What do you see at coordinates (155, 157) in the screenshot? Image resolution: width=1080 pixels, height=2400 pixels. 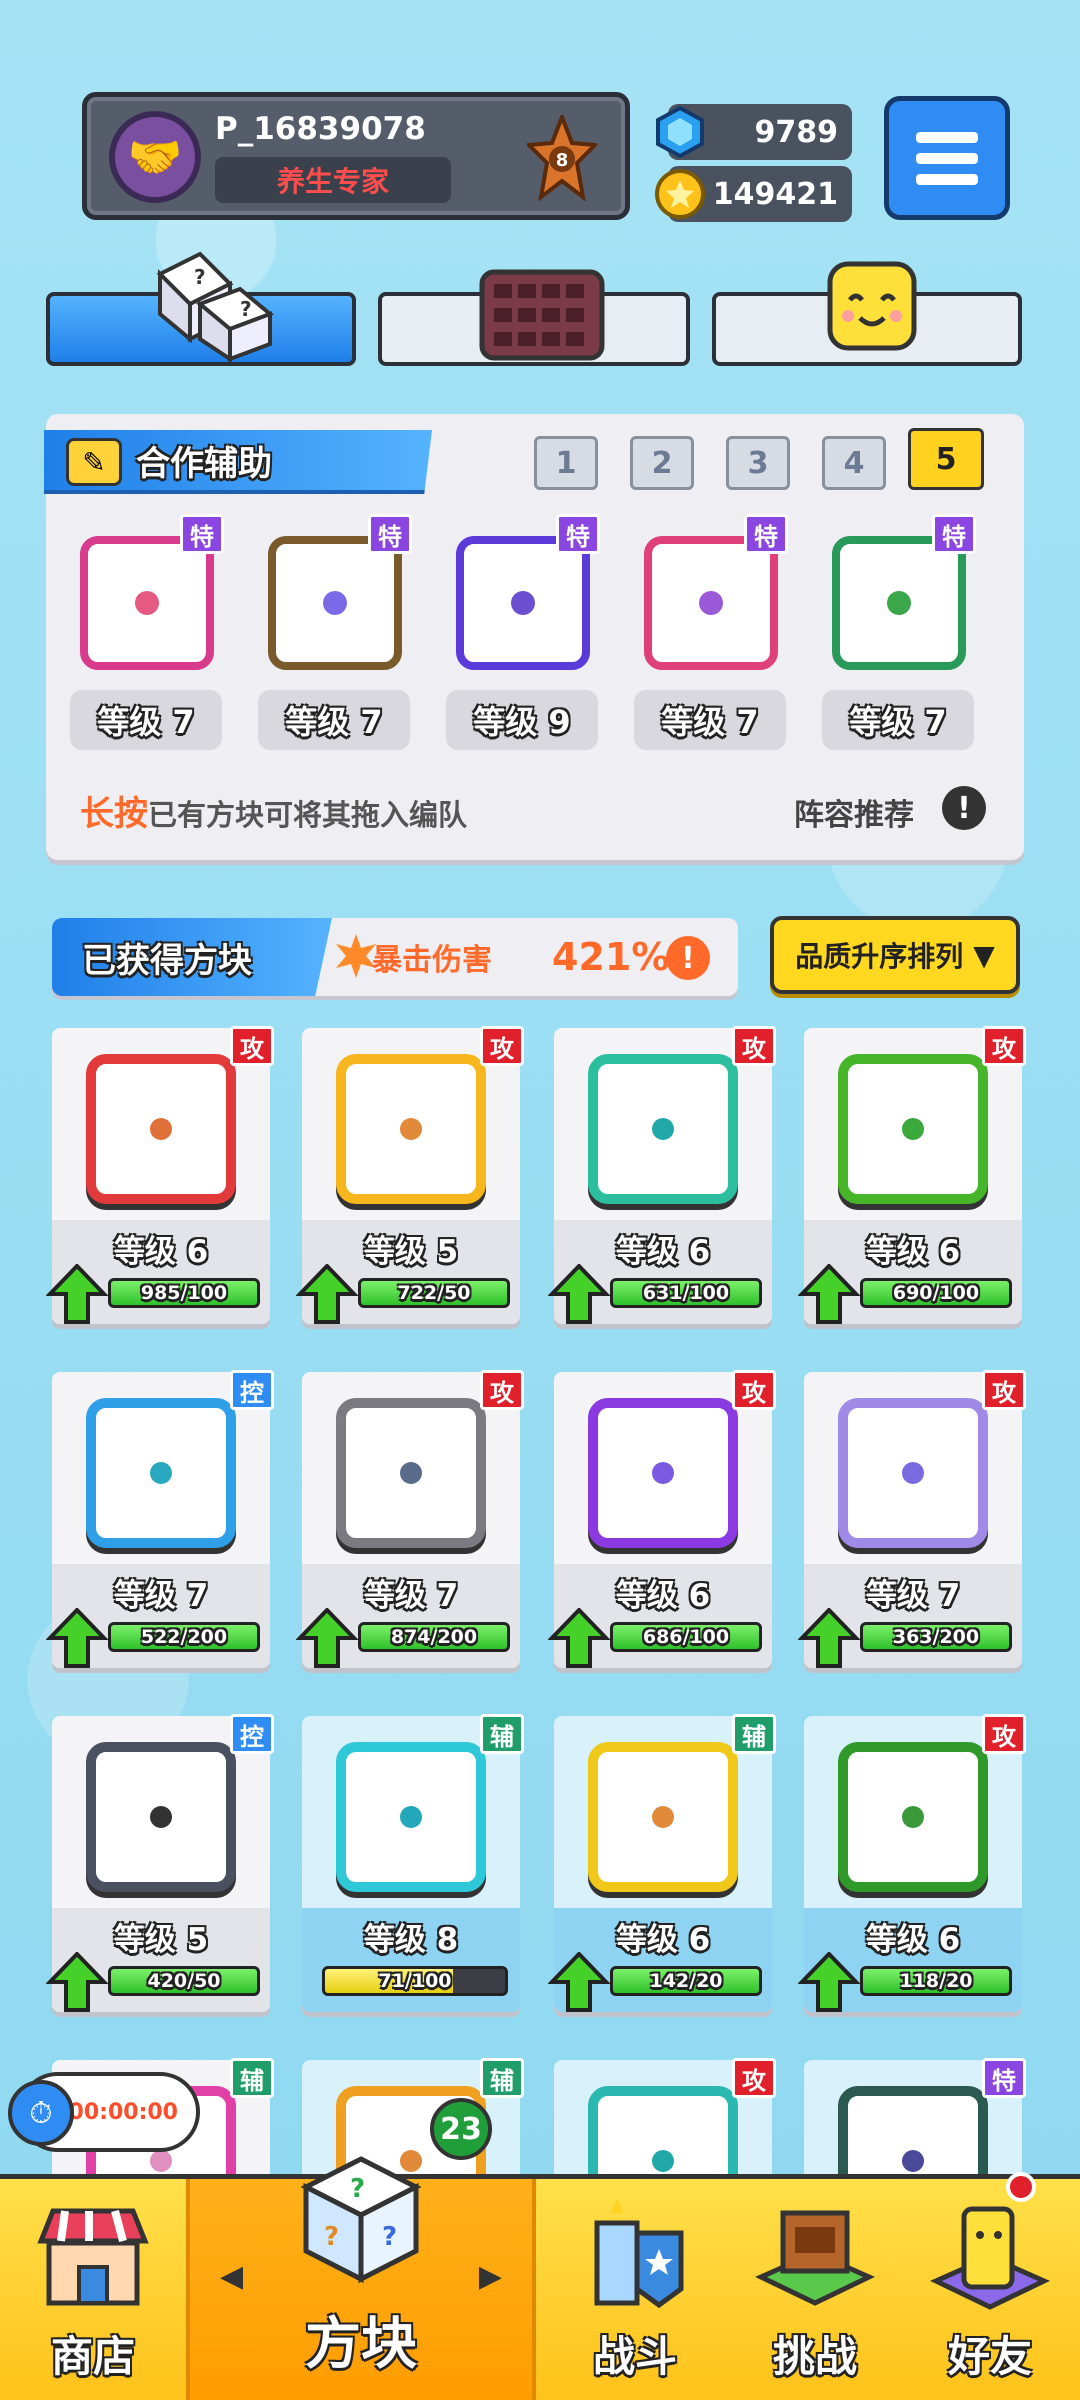 I see `avatar: 🤝` at bounding box center [155, 157].